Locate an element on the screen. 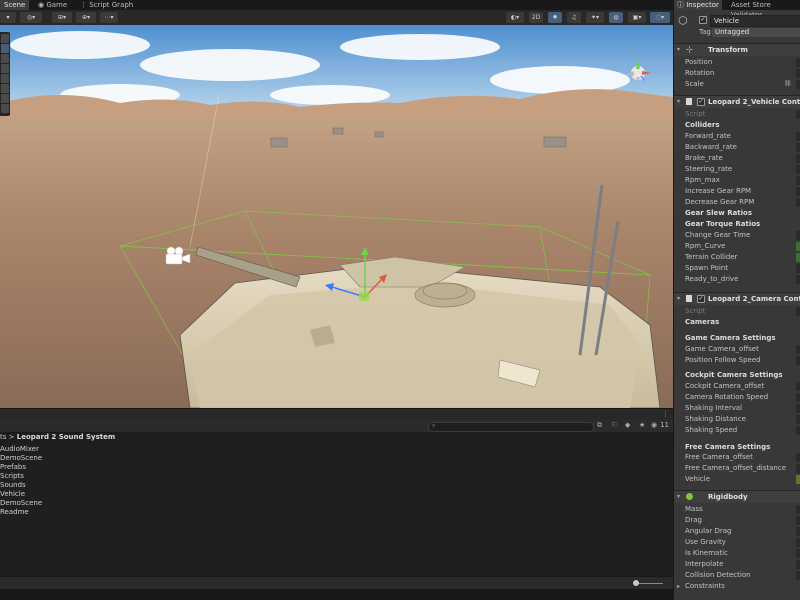 This screenshot has height=600, width=800. tab-game: ◉ Game is located at coordinates (52, 5).